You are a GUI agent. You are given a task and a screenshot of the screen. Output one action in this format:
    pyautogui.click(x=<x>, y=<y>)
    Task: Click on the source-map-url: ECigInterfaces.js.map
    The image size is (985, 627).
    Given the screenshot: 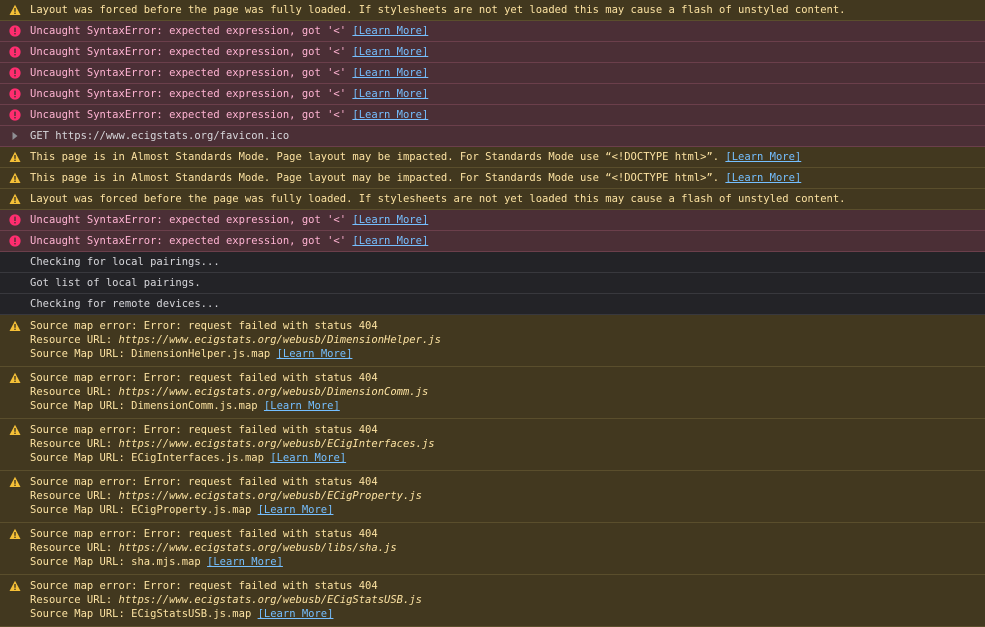 What is the action you would take?
    pyautogui.click(x=197, y=458)
    